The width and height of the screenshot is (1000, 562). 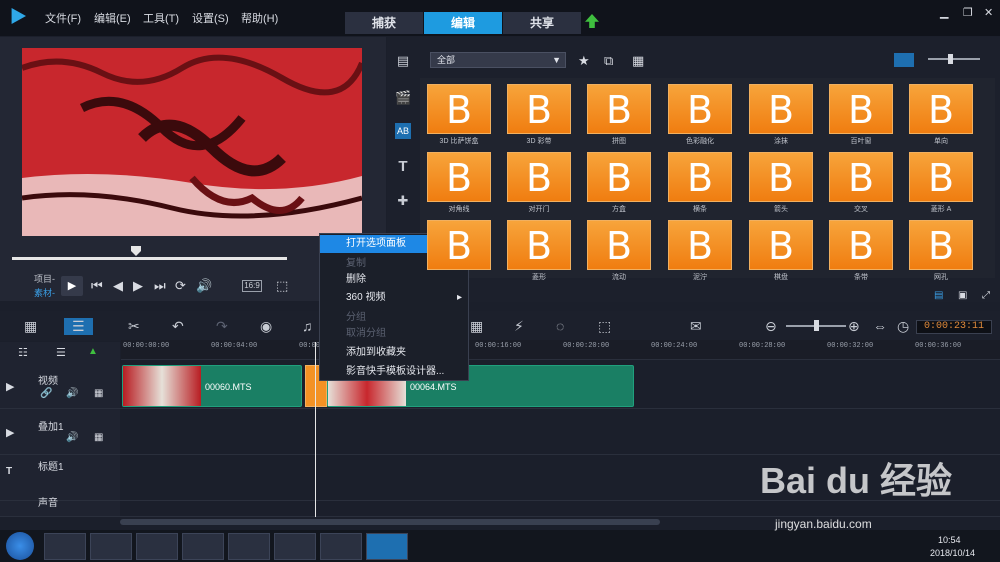 I want to click on timecode-display: 0:00:23:11, so click(x=954, y=327).